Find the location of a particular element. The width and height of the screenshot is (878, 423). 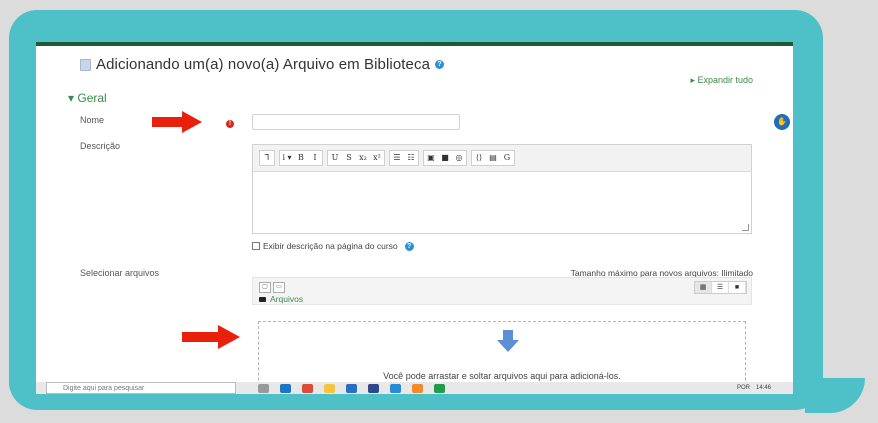

toolbar-group: ☰ ☷ is located at coordinates (404, 158).